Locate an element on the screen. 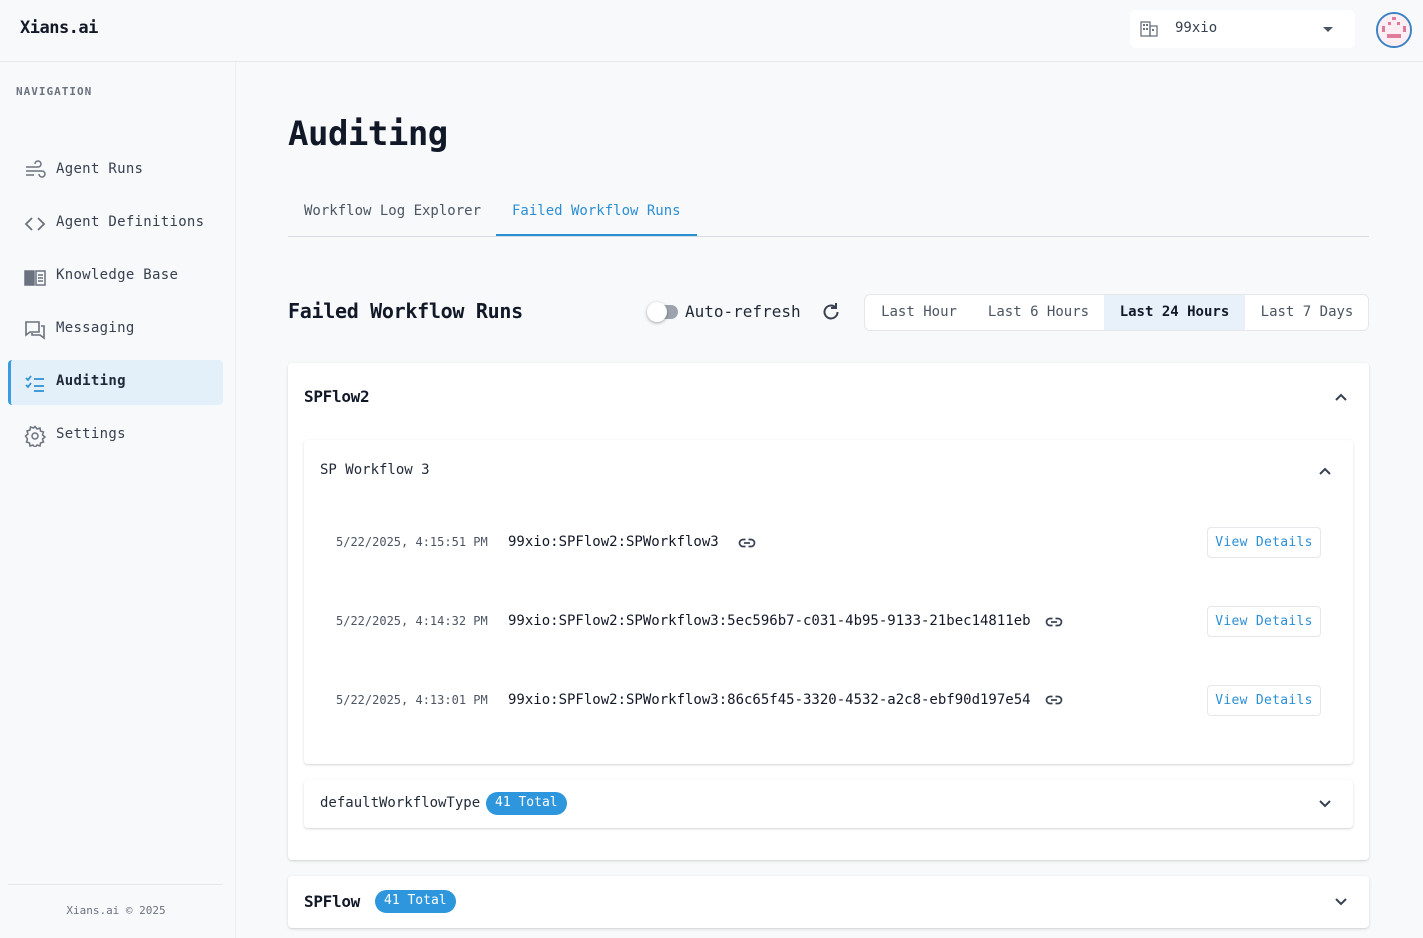 The width and height of the screenshot is (1423, 938). sidebar-item-label: Knowledge Base is located at coordinates (117, 275).